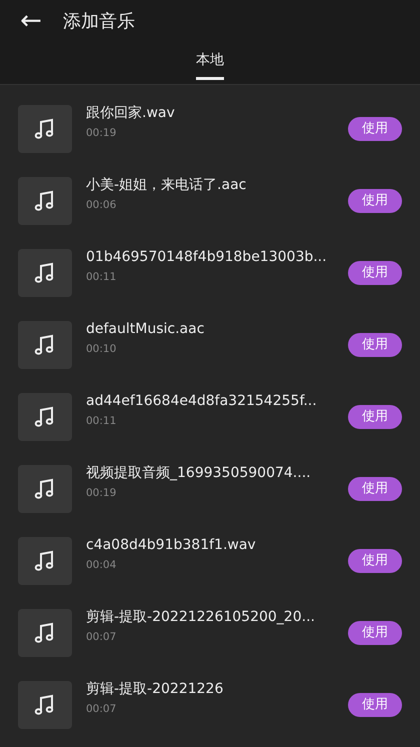 The image size is (420, 747). What do you see at coordinates (131, 113) in the screenshot?
I see `track-name: 跟你回家.wav` at bounding box center [131, 113].